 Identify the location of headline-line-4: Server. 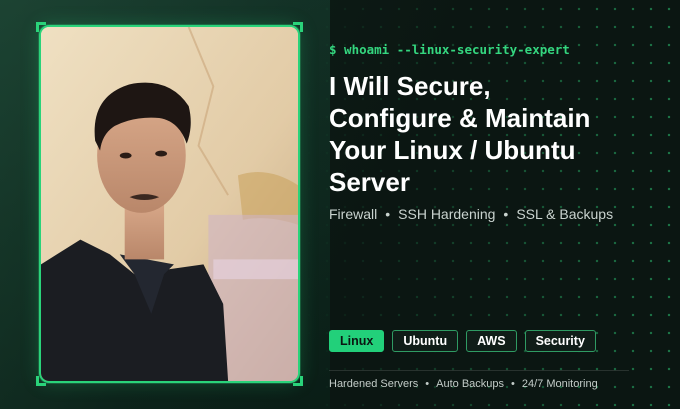
(369, 182).